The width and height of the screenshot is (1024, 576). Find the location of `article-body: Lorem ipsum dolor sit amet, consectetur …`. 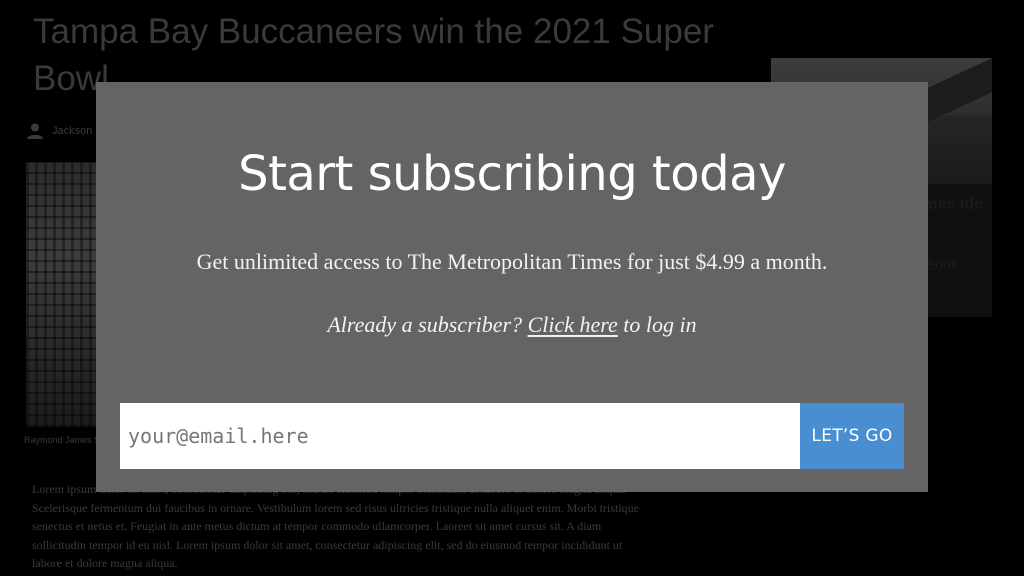

article-body: Lorem ipsum dolor sit amet, consectetur … is located at coordinates (335, 526).